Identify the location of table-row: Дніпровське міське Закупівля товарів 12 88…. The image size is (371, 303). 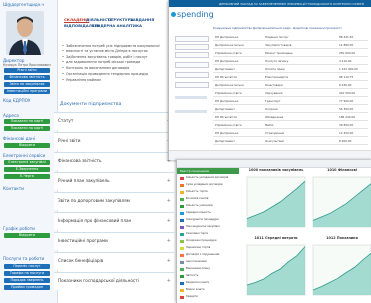
(290, 45).